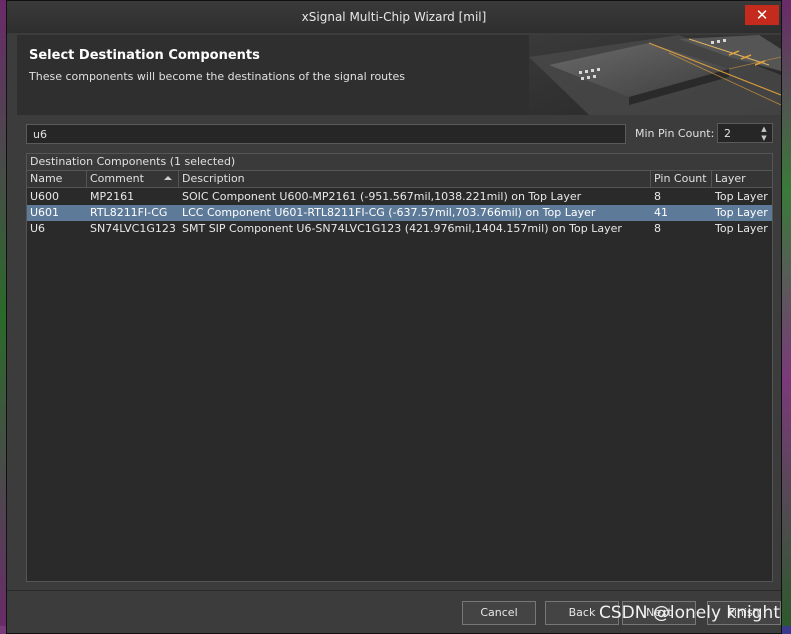 The height and width of the screenshot is (634, 791). I want to click on sort-ascending-icon, so click(168, 178).